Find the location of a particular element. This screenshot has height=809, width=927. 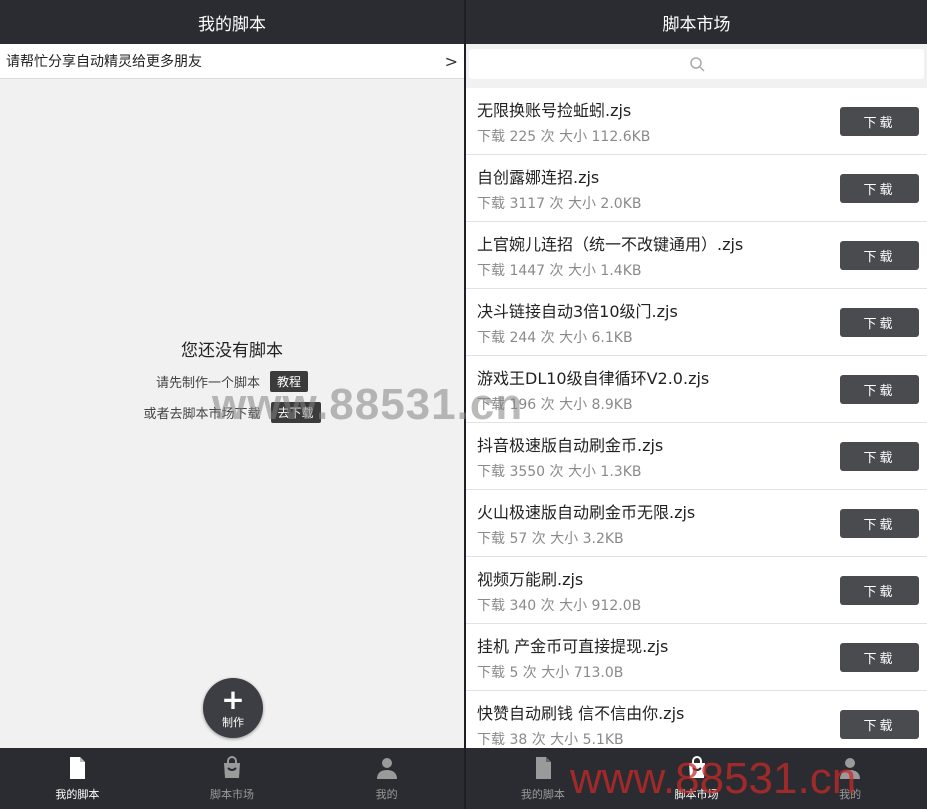

empty-hint-make-text: 请先制作一个脚本 is located at coordinates (207, 383).